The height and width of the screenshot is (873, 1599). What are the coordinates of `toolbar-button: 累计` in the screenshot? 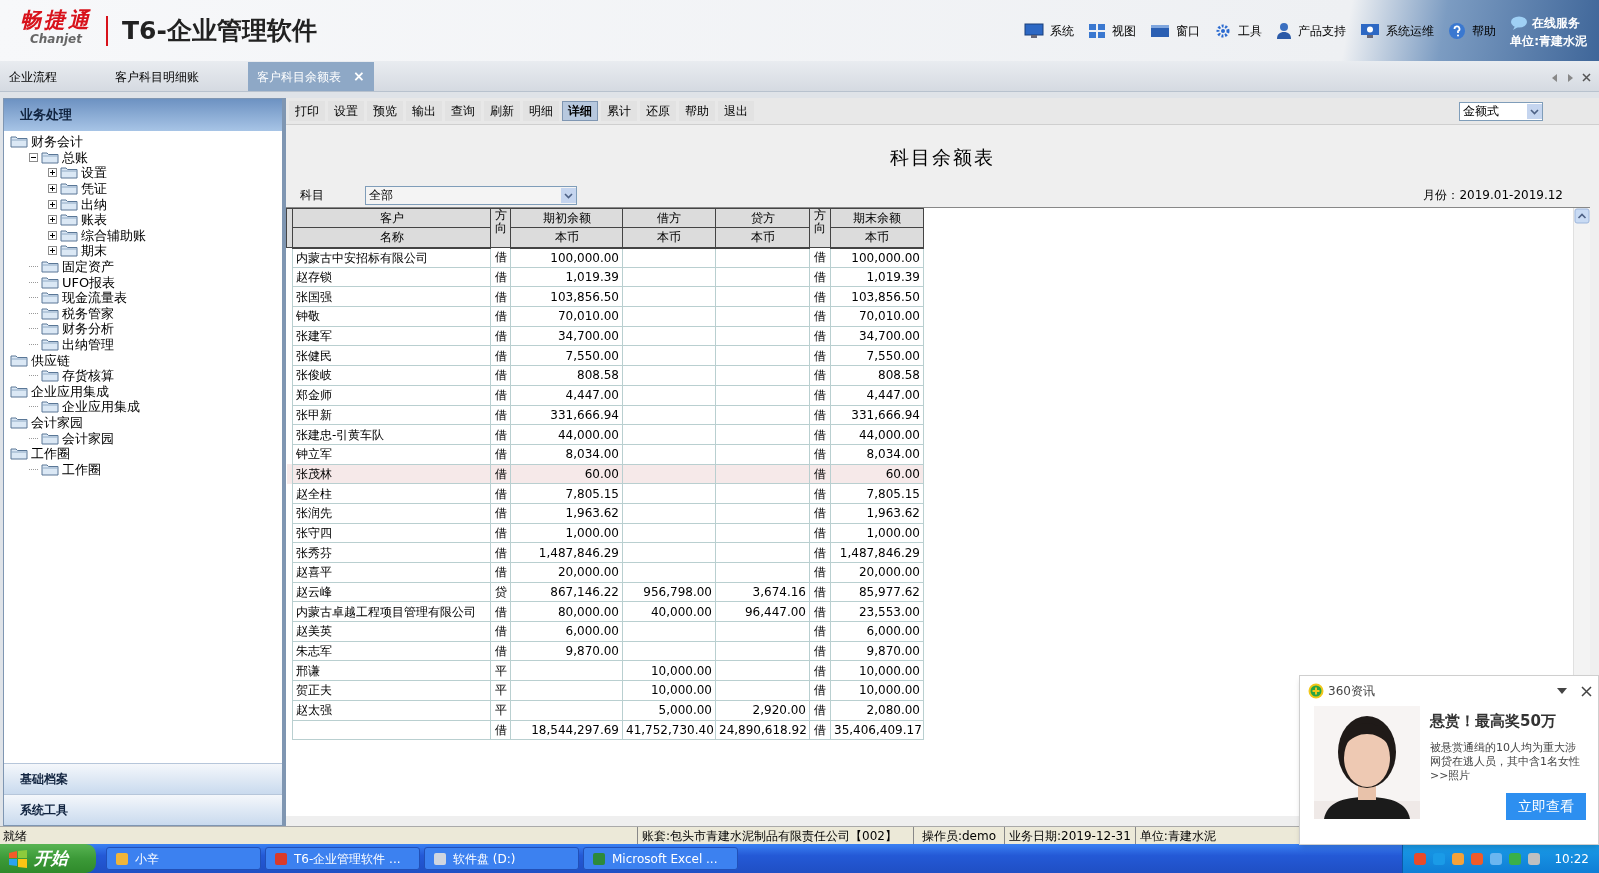 It's located at (619, 111).